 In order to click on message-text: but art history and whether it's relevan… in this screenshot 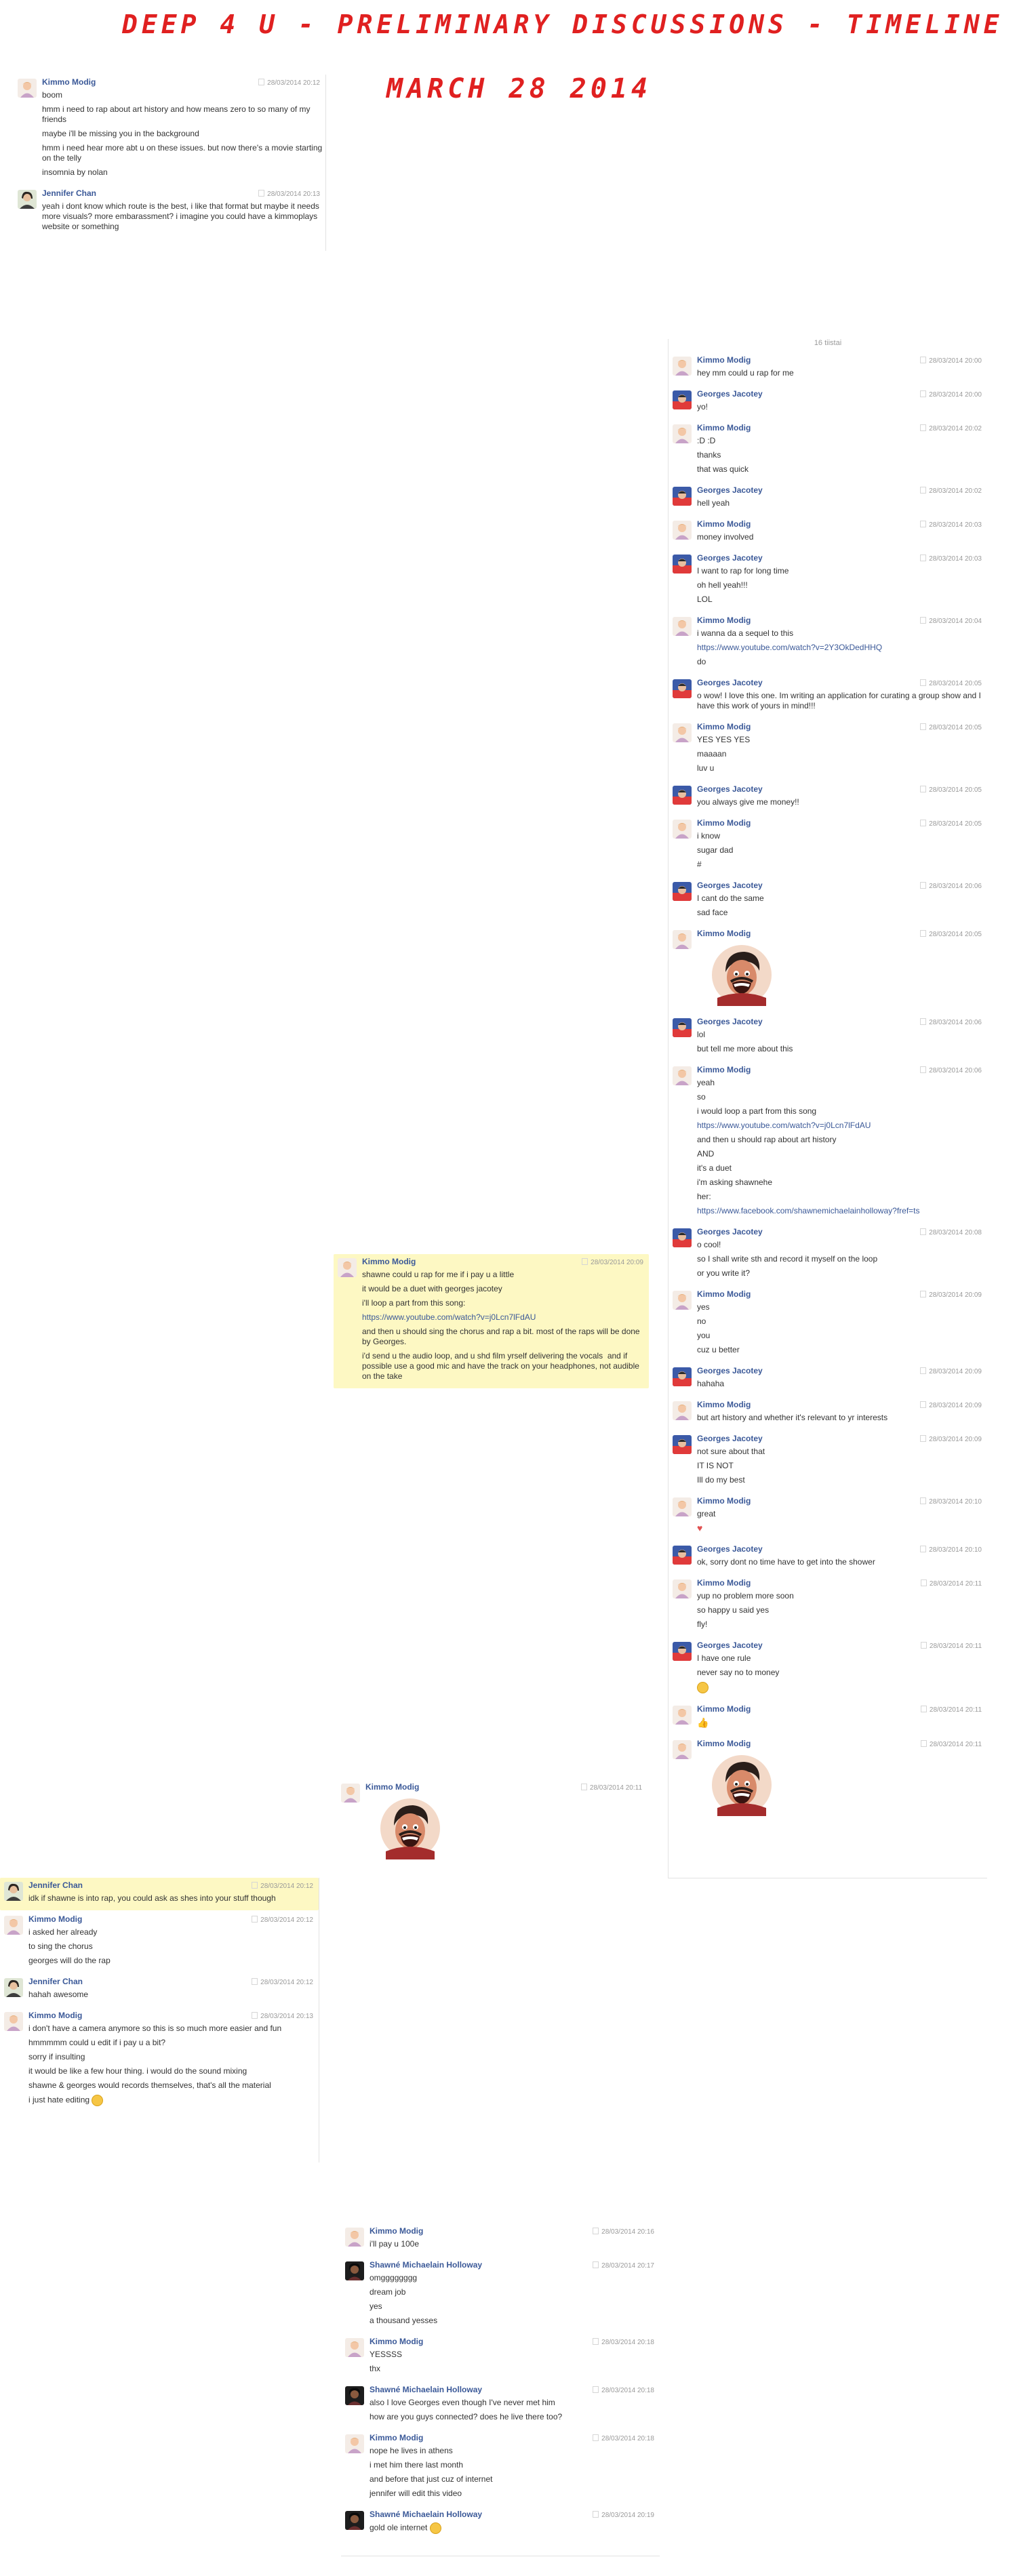, I will do `click(792, 1417)`.